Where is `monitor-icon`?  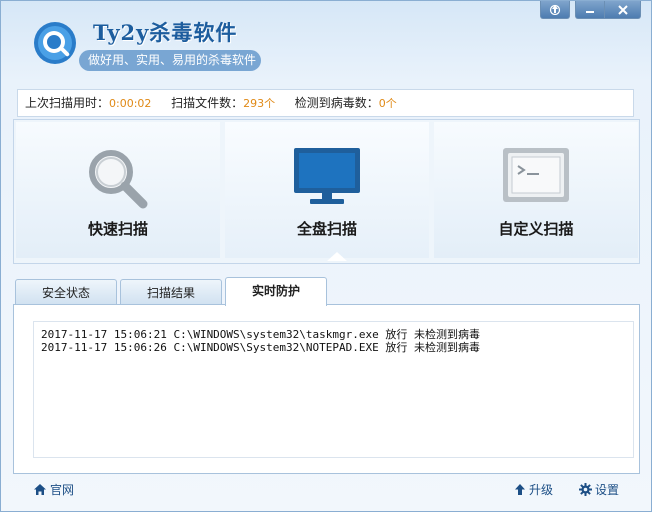
monitor-icon is located at coordinates (327, 176).